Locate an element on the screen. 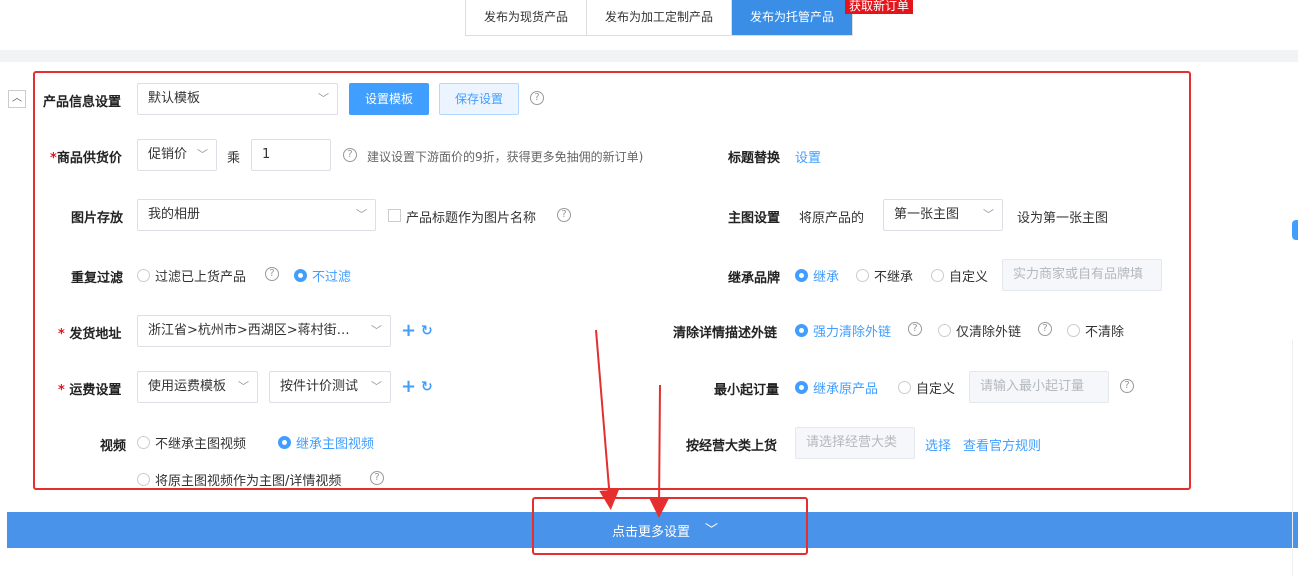  right-edge-divider is located at coordinates (1295, 458).